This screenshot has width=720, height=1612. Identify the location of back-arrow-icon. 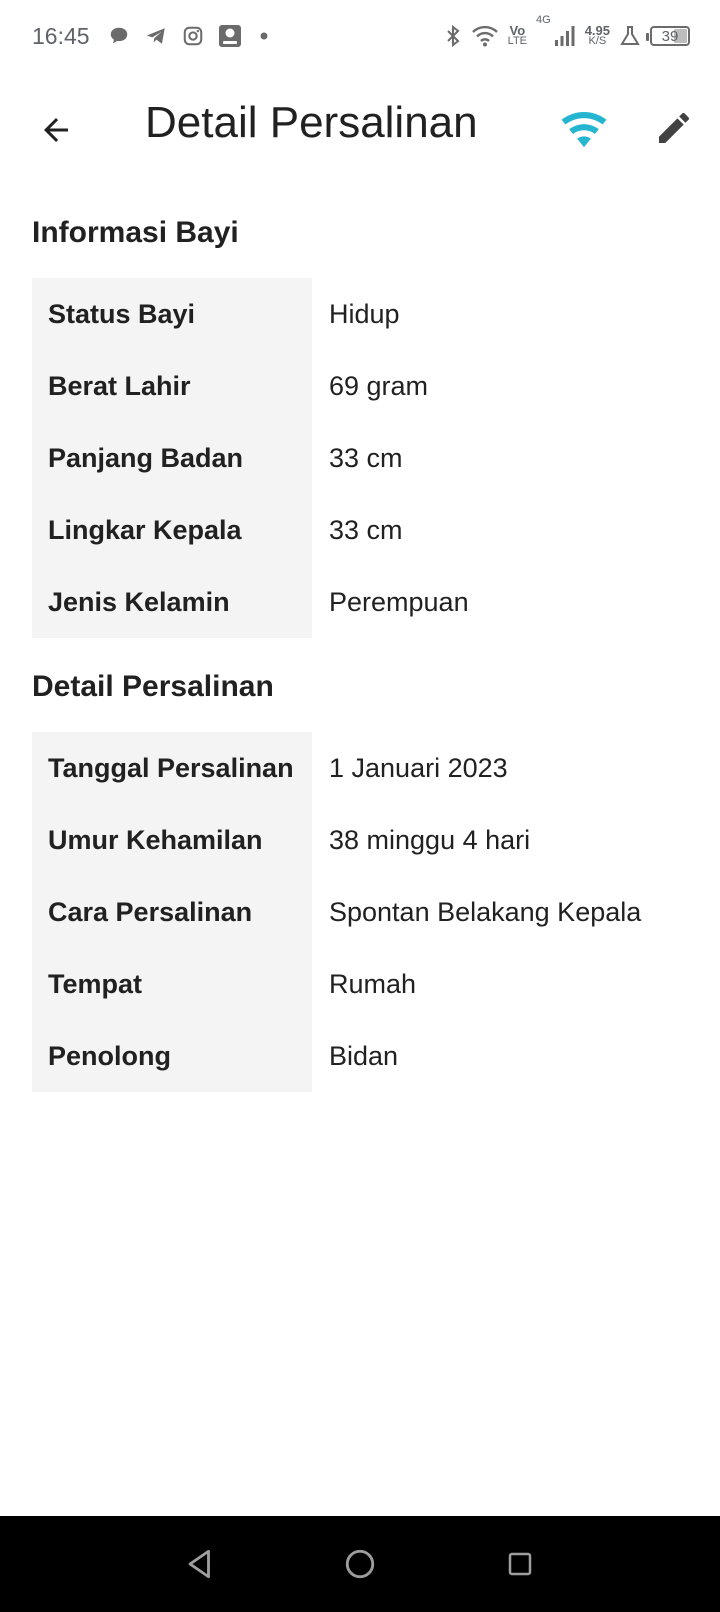
(56, 130).